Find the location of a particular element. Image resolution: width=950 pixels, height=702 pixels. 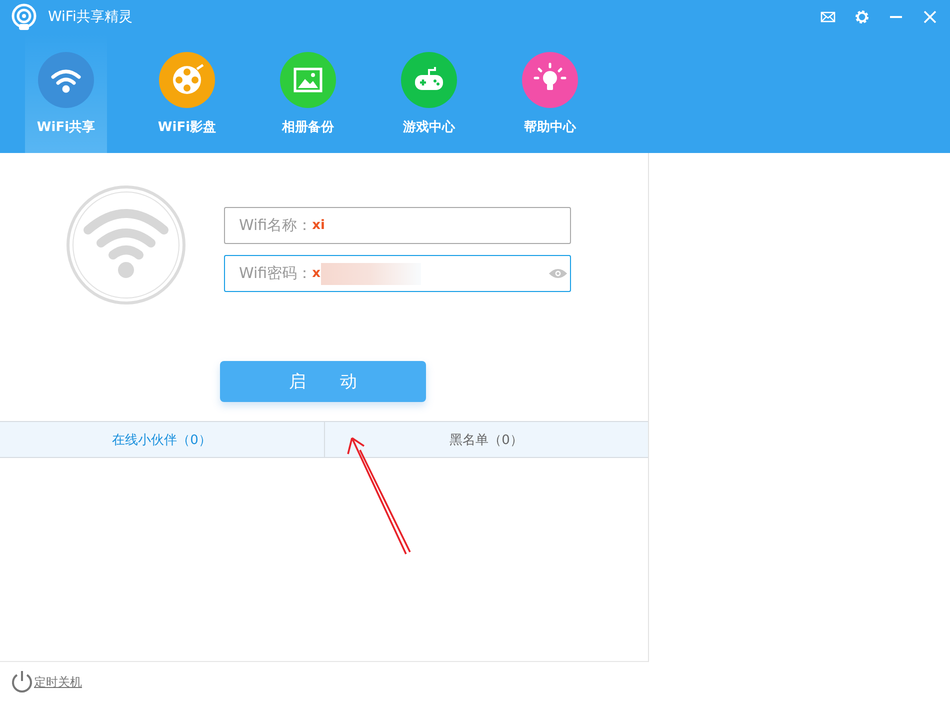

shutdown-timer-link: 定时关机 is located at coordinates (58, 682).